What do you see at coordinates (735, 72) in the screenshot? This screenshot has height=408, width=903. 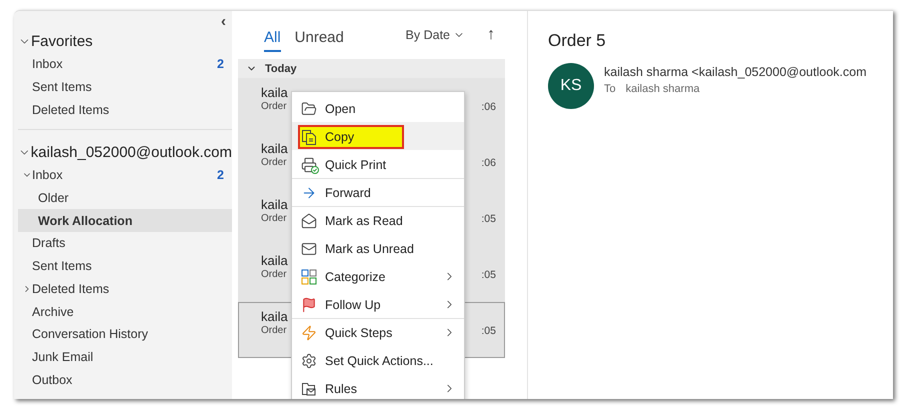 I see `sender-name: kailash sharma <kailash_052000@outlook.com` at bounding box center [735, 72].